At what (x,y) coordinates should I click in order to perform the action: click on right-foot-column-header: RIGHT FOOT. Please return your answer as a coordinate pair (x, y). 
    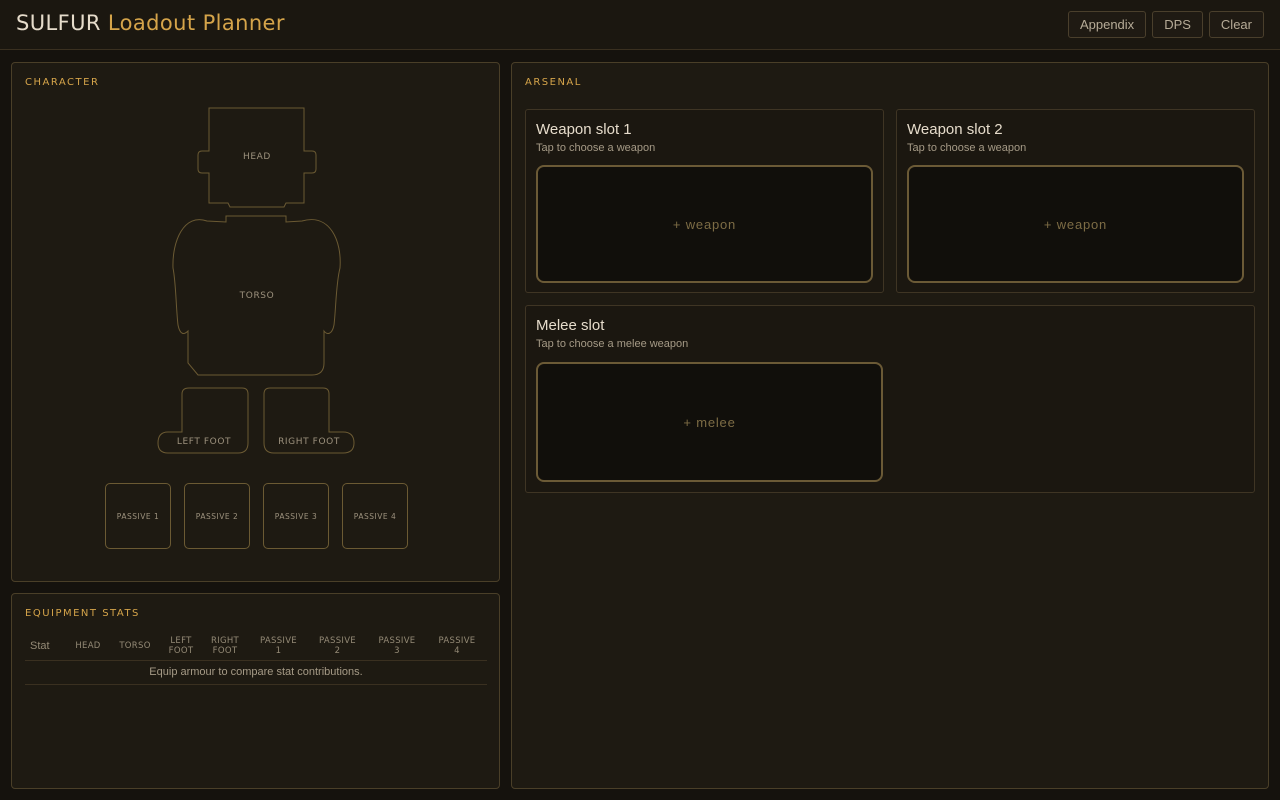
    Looking at the image, I should click on (225, 647).